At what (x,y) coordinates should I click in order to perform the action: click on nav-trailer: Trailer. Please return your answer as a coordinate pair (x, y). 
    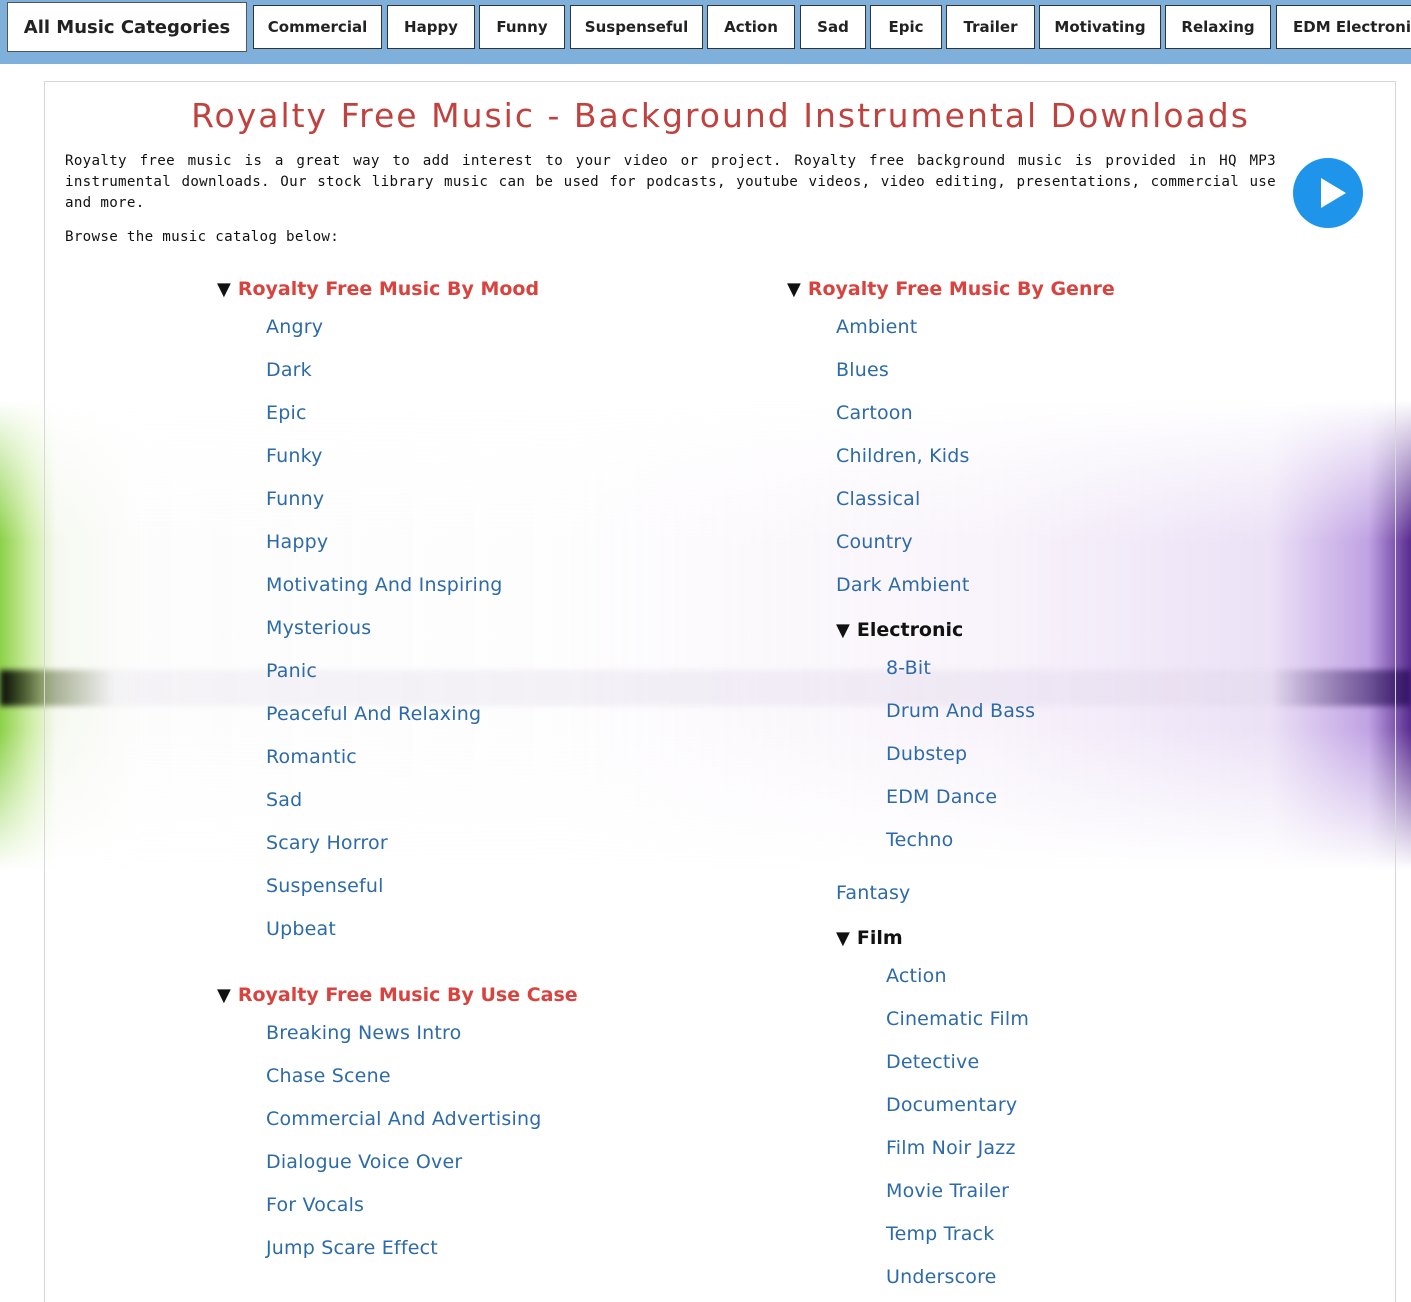
    Looking at the image, I should click on (990, 27).